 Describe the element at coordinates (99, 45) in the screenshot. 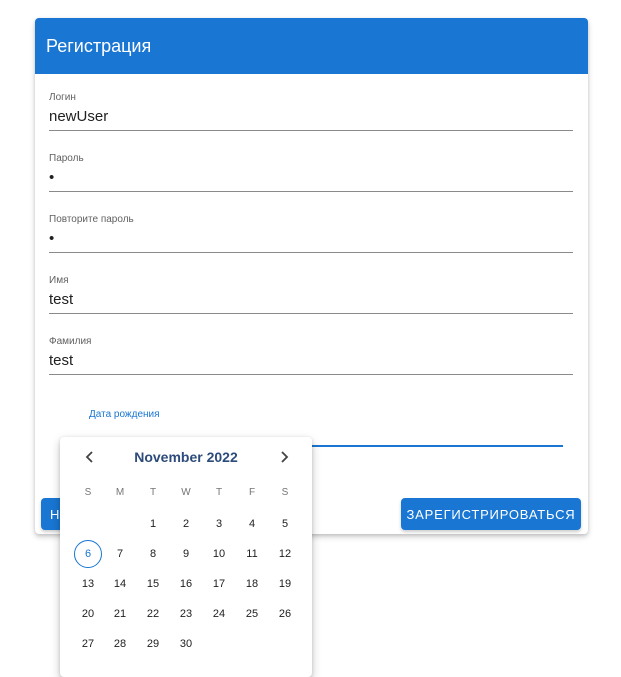

I see `page-title: Регистрация` at that location.